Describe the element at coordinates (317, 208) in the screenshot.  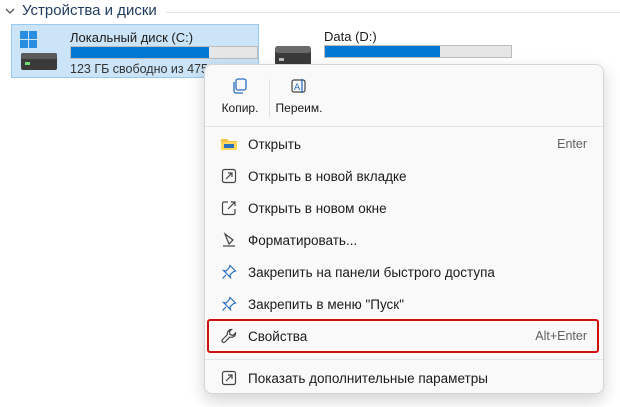
I see `menu-item-open-new-window-label: Открыть в новом окне` at that location.